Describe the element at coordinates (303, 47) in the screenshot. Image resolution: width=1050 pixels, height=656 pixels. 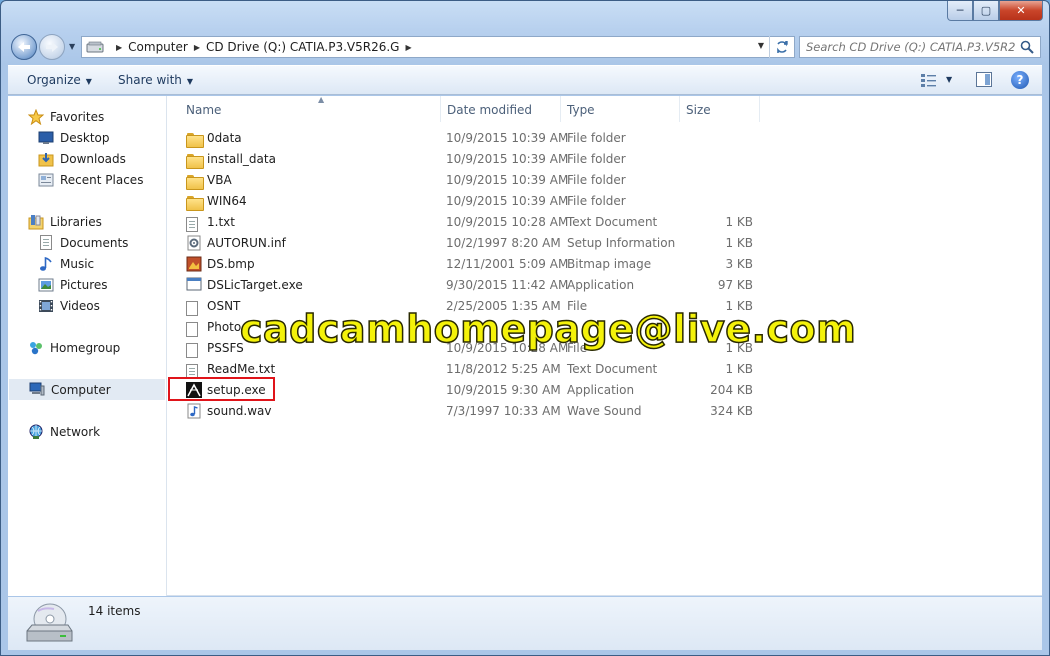
I see `breadcrumb-cd-drive: CD Drive (Q:) CATIA.P3.V5R26.G` at that location.